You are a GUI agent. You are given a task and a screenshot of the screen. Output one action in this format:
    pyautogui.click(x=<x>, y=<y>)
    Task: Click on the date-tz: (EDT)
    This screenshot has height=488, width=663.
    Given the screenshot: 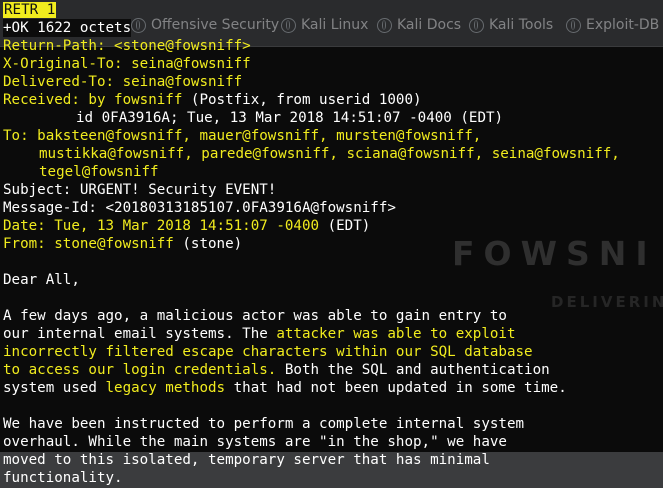 What is the action you would take?
    pyautogui.click(x=345, y=226)
    